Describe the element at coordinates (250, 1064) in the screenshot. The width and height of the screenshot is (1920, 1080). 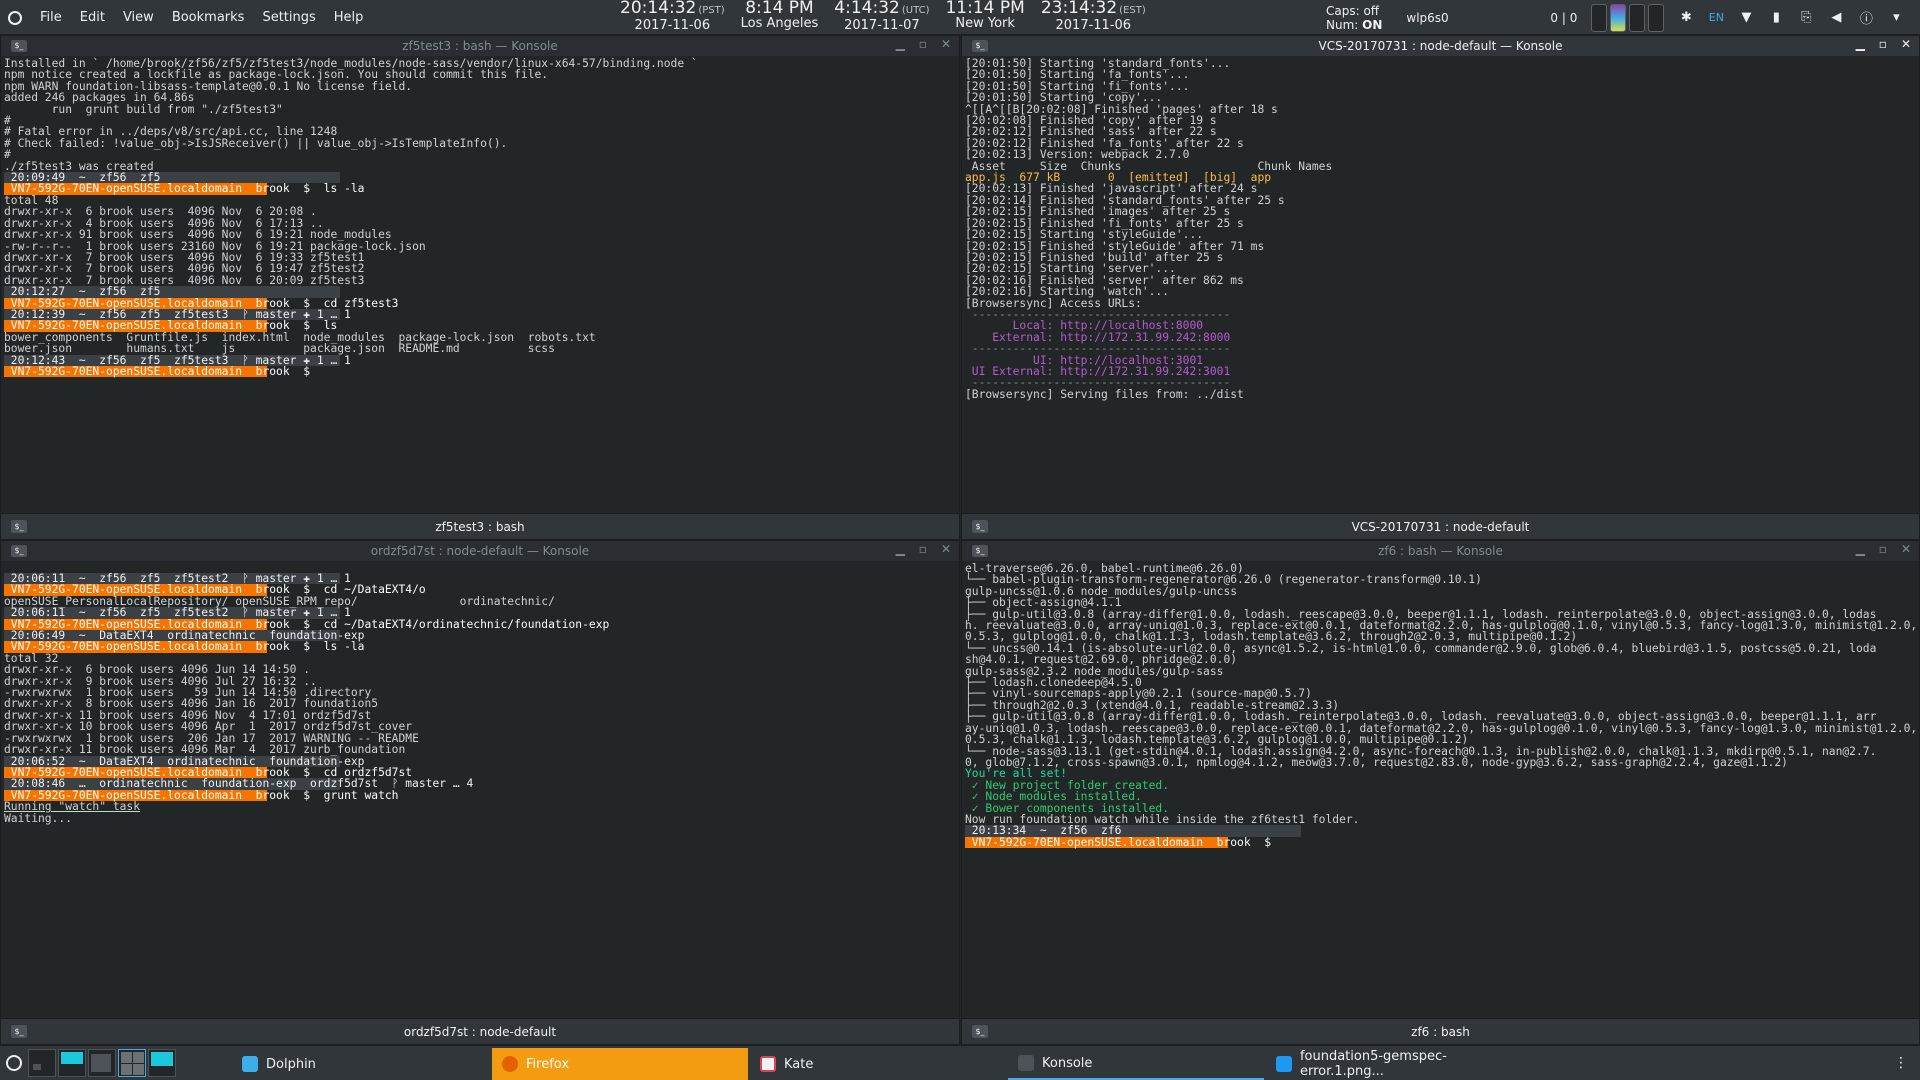
I see `folder-icon` at that location.